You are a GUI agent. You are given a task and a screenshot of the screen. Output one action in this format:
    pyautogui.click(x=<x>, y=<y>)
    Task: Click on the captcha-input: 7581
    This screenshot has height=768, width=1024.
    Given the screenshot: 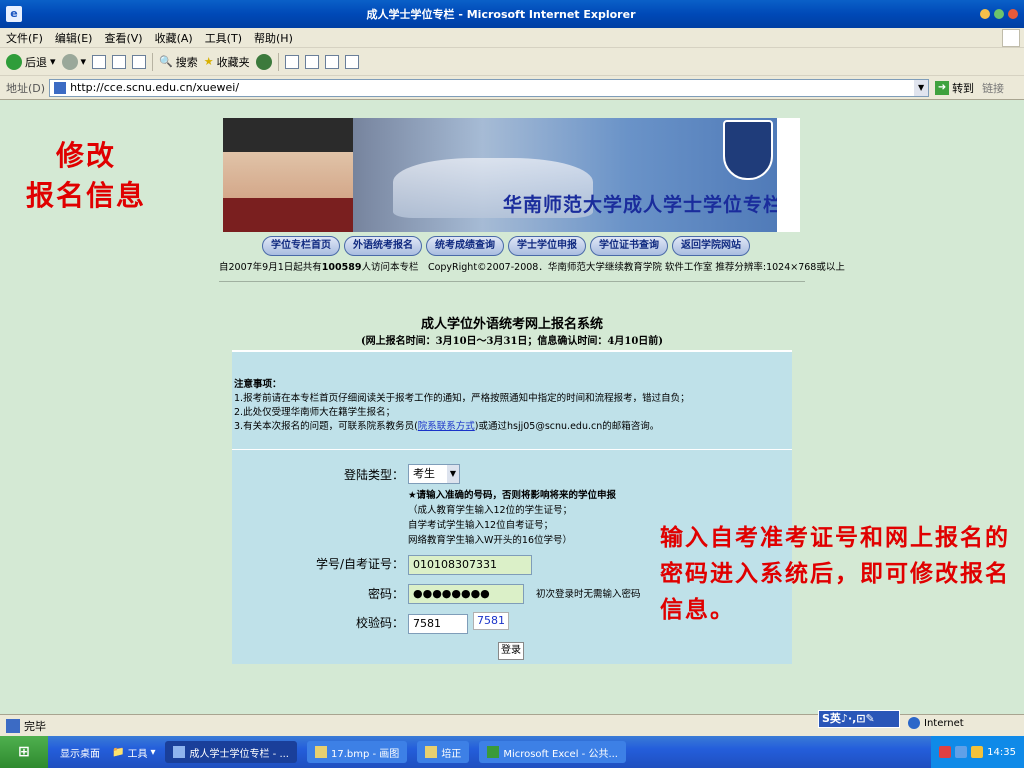 What is the action you would take?
    pyautogui.click(x=438, y=624)
    